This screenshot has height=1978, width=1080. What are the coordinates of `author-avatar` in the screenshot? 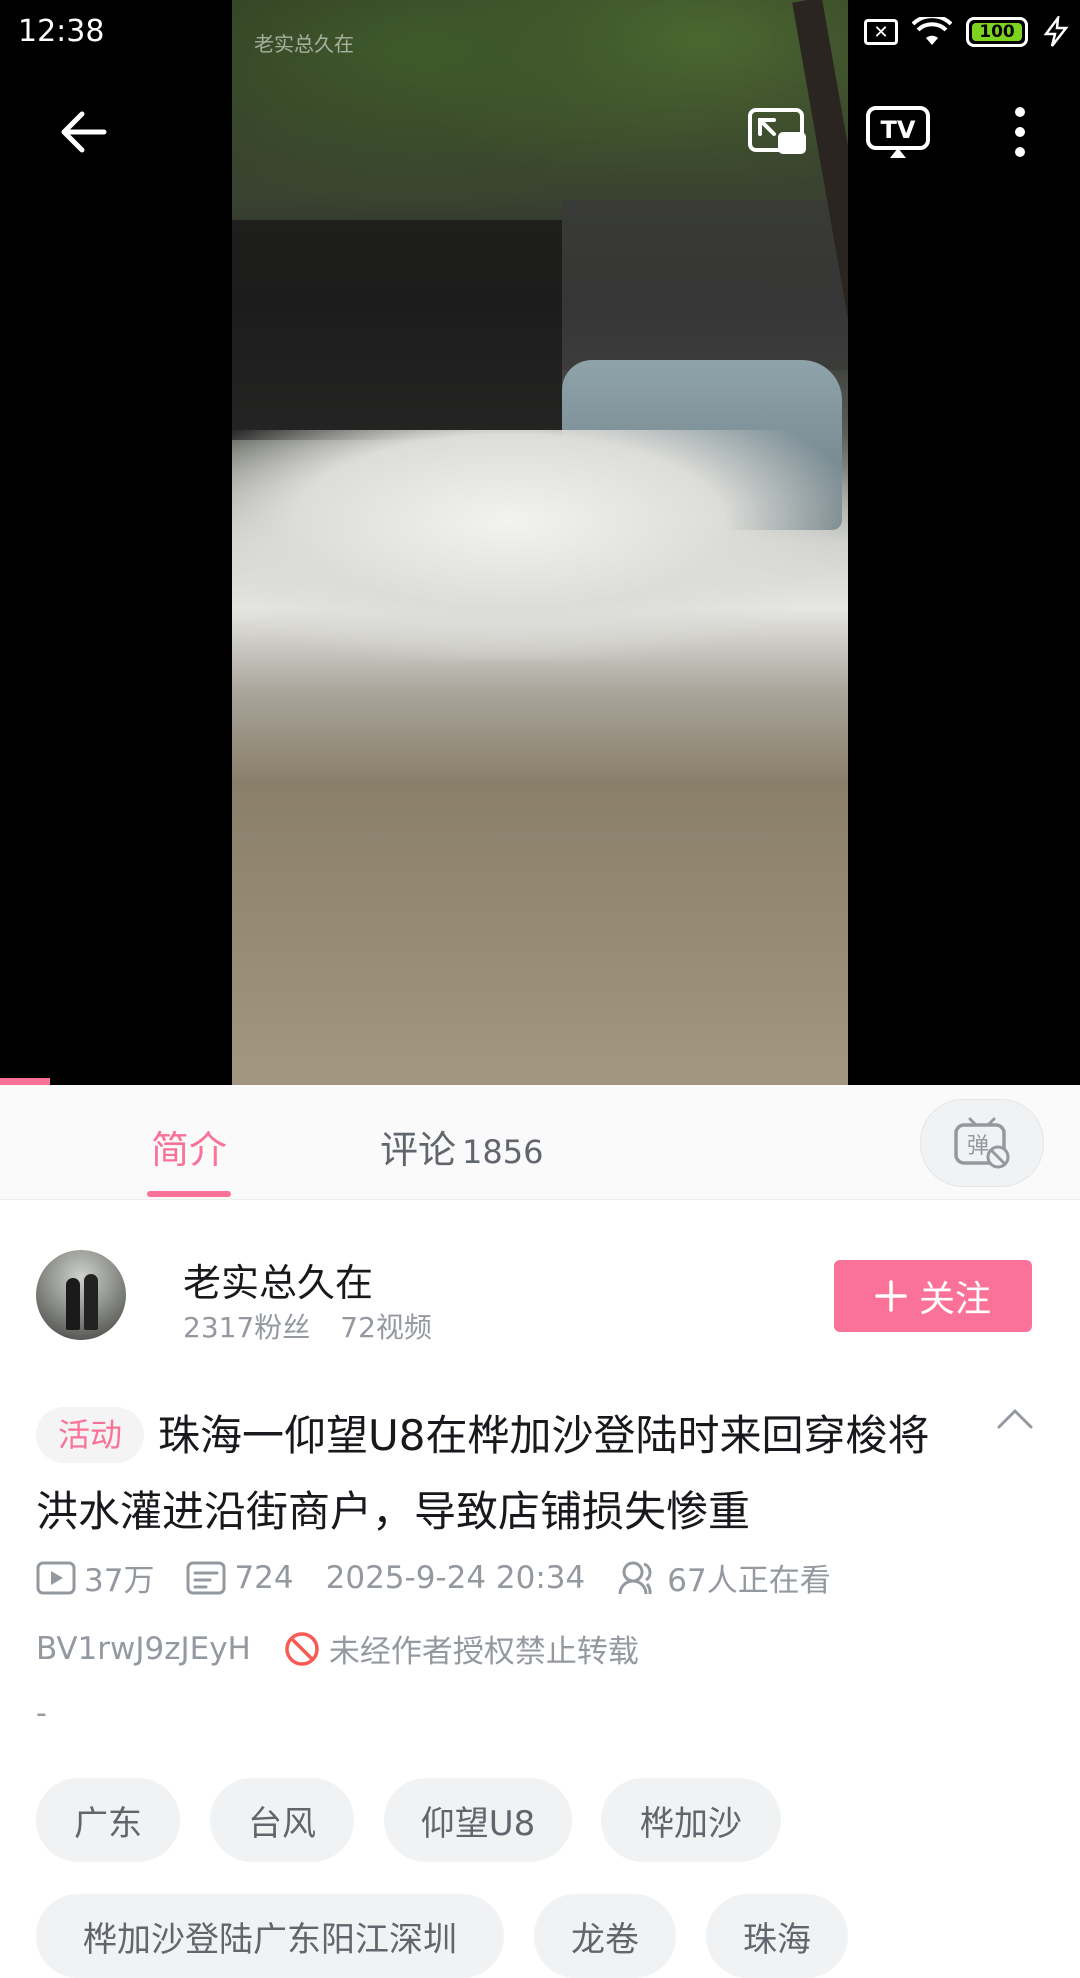 It's located at (81, 1295).